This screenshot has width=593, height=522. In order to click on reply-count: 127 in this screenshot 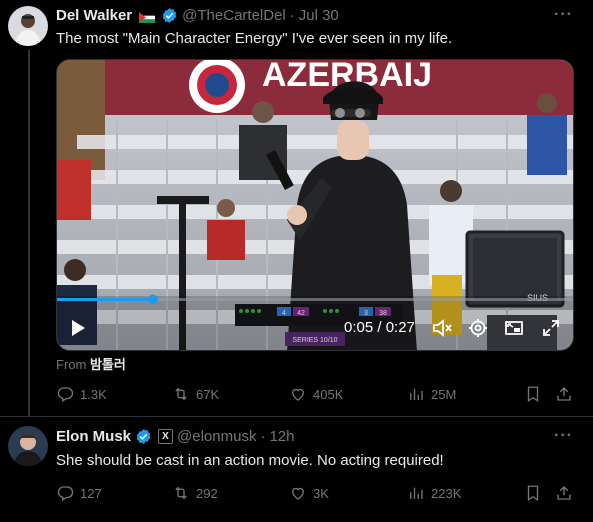, I will do `click(91, 493)`.